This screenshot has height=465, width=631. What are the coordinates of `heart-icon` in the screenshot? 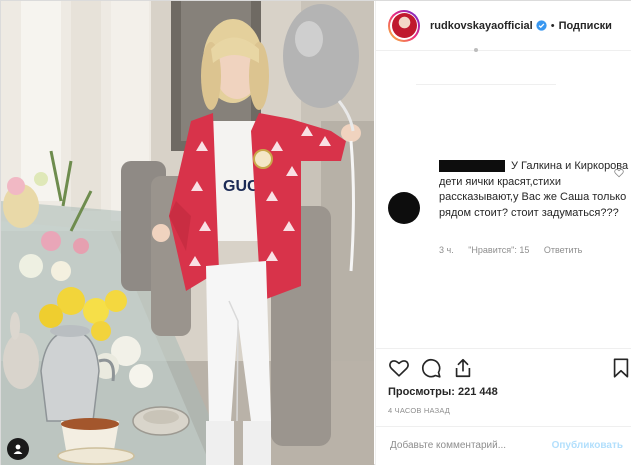 It's located at (399, 368).